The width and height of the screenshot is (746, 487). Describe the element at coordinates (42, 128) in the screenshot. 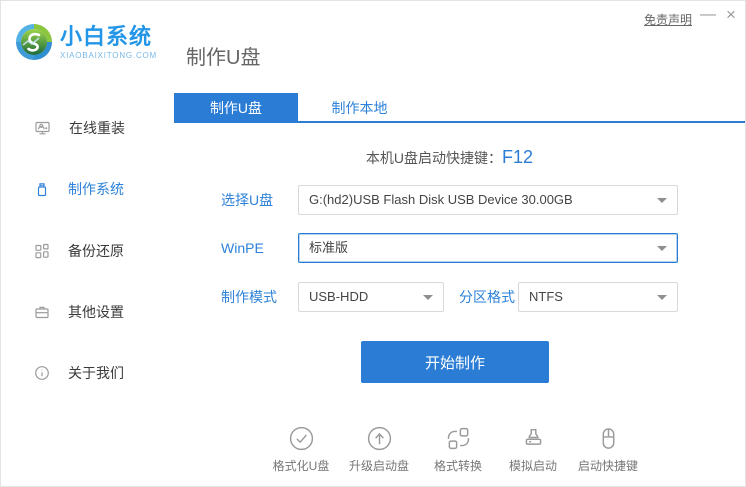

I see `monitor-reinstall-icon` at that location.